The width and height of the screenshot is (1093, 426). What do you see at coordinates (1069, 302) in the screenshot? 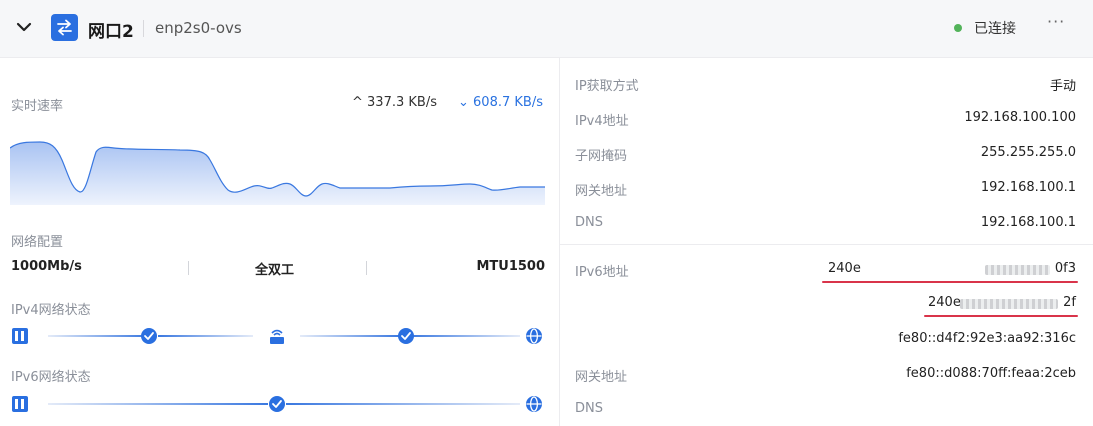
I see `ipv6-address-2-end: 2f` at bounding box center [1069, 302].